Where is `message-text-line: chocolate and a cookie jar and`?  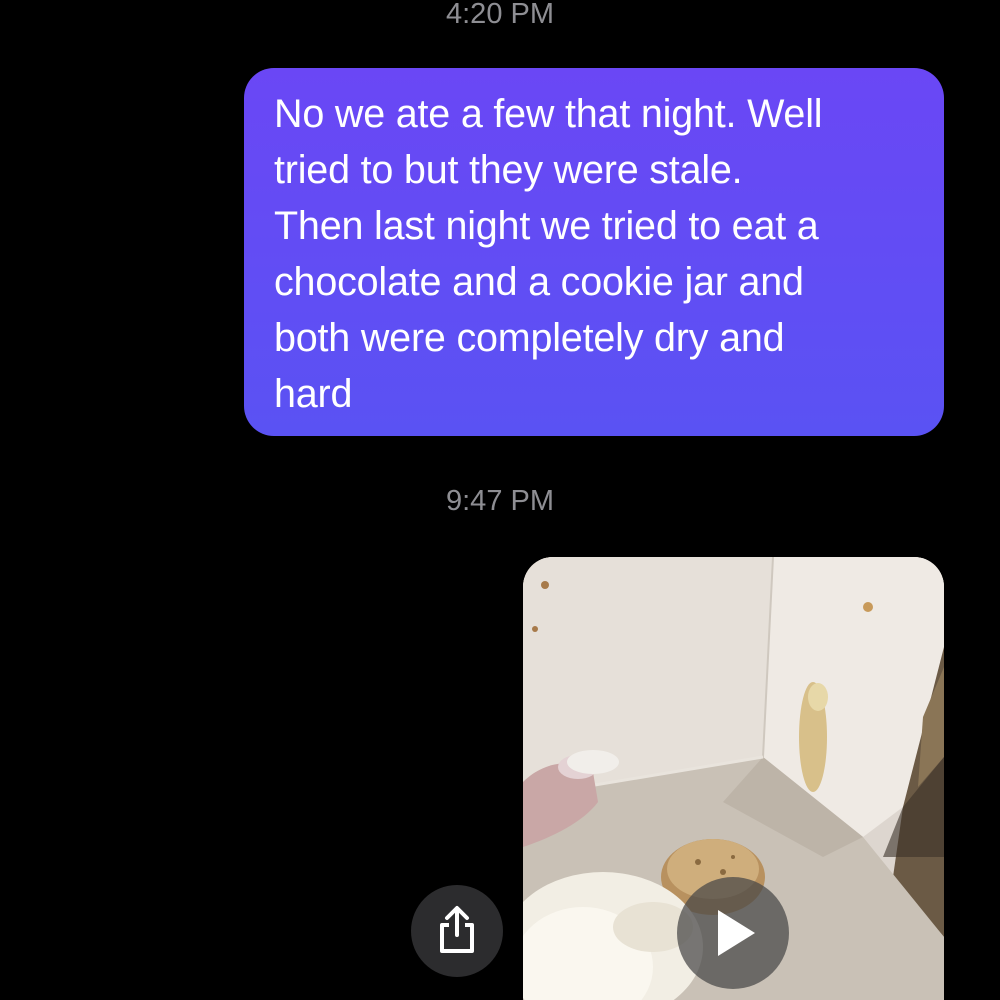 message-text-line: chocolate and a cookie jar and is located at coordinates (539, 282).